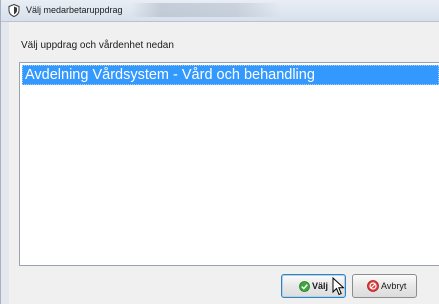 This screenshot has height=304, width=439. I want to click on cancel-button: Avbryt, so click(384, 286).